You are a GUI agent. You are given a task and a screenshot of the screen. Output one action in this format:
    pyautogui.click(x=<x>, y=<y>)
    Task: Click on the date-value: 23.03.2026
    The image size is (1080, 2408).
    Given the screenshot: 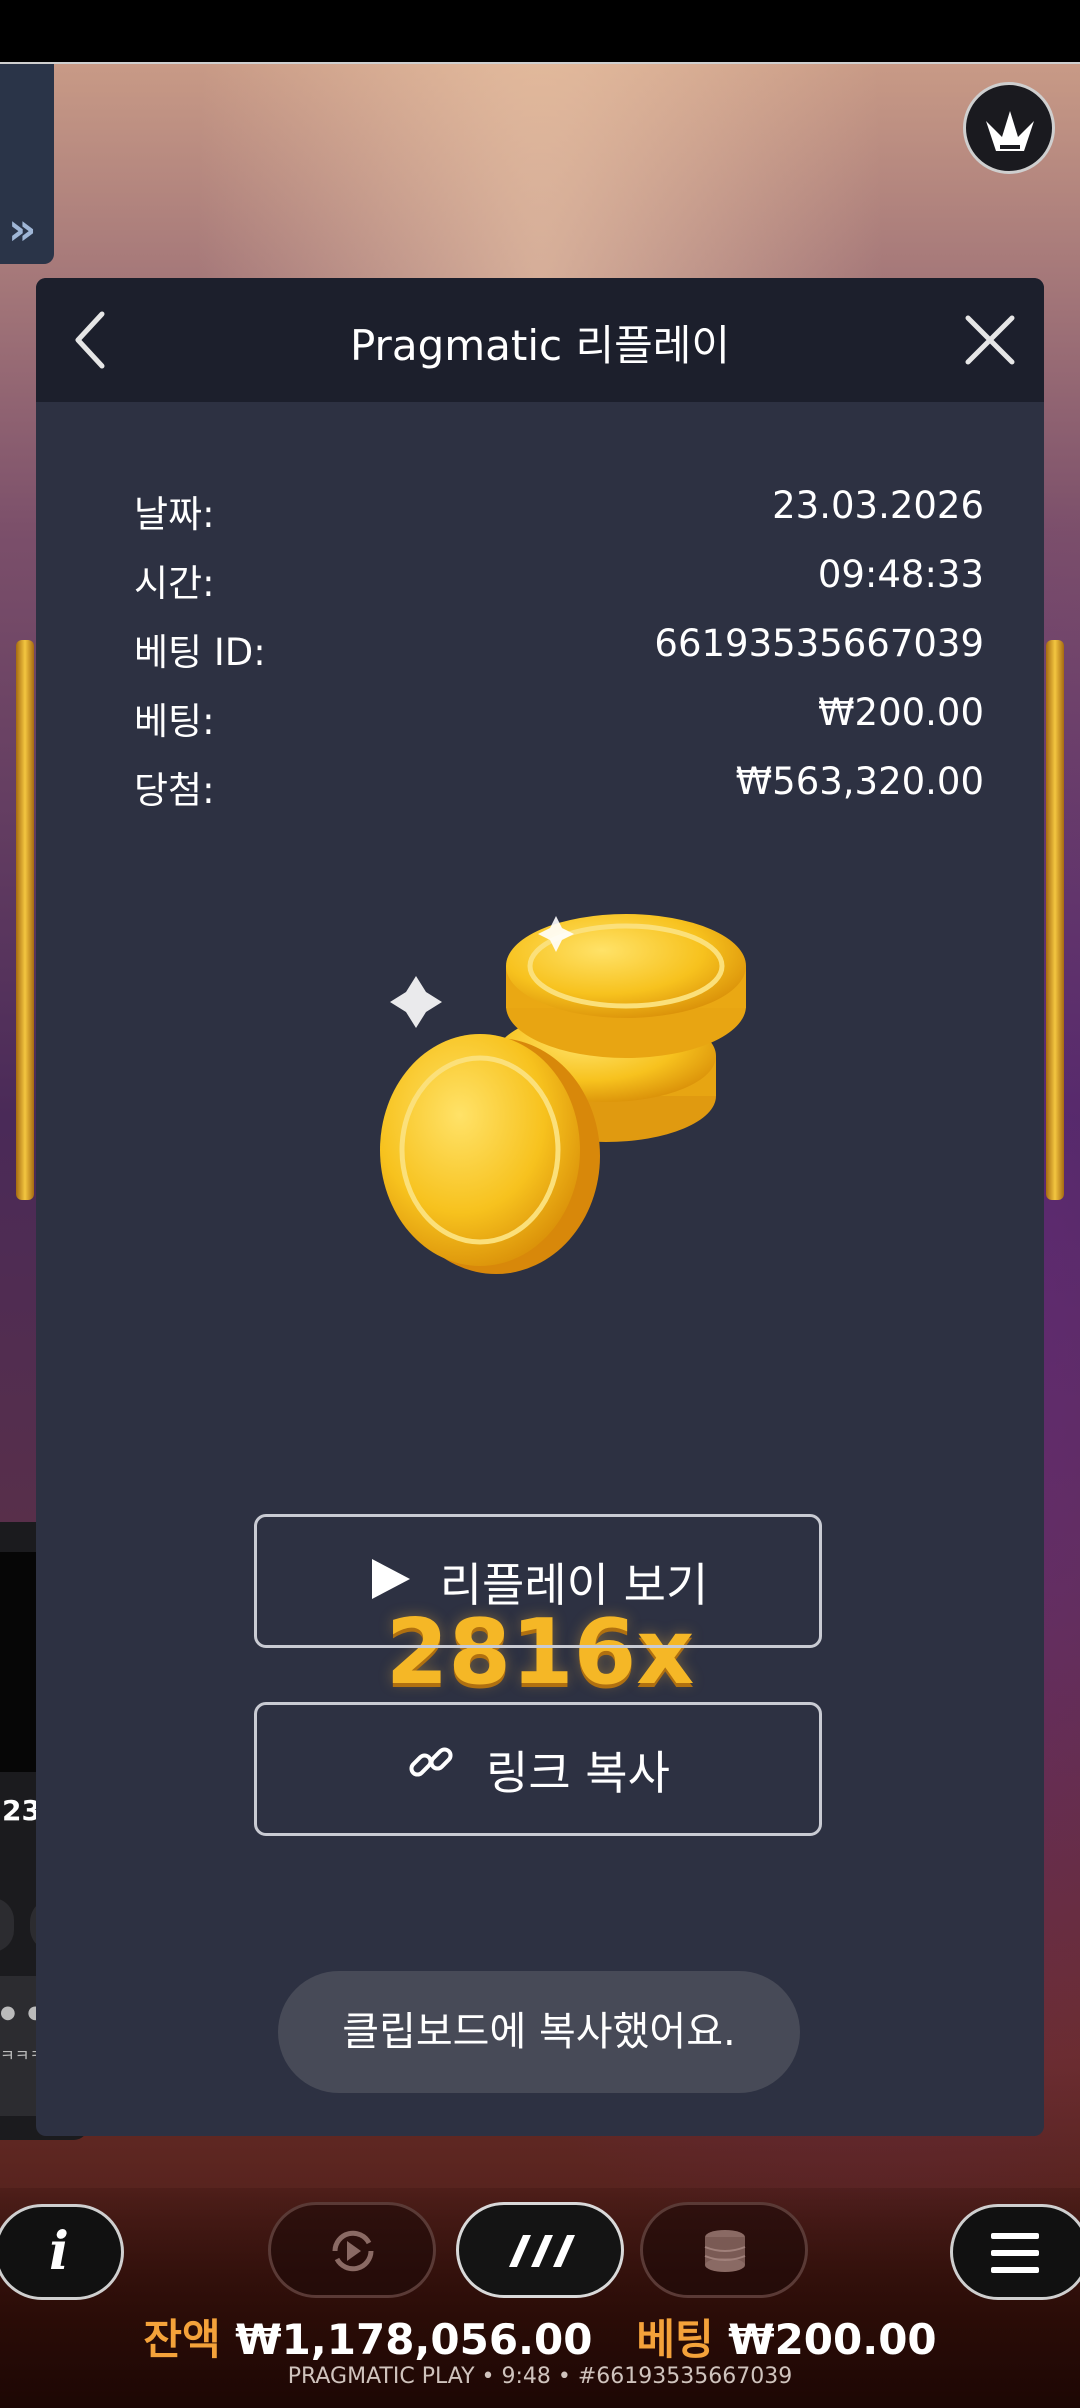 What is the action you would take?
    pyautogui.click(x=878, y=505)
    